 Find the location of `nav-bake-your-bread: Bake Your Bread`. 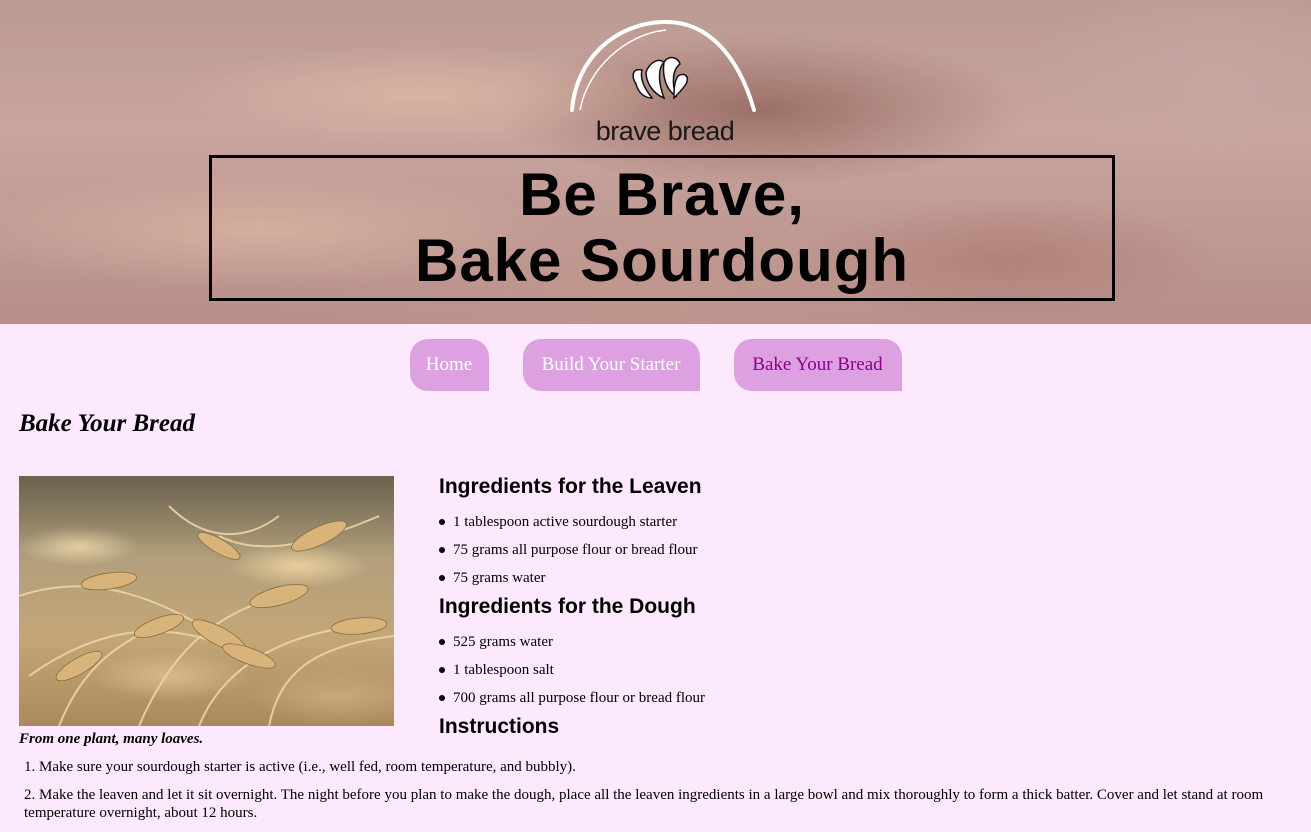

nav-bake-your-bread: Bake Your Bread is located at coordinates (817, 365).